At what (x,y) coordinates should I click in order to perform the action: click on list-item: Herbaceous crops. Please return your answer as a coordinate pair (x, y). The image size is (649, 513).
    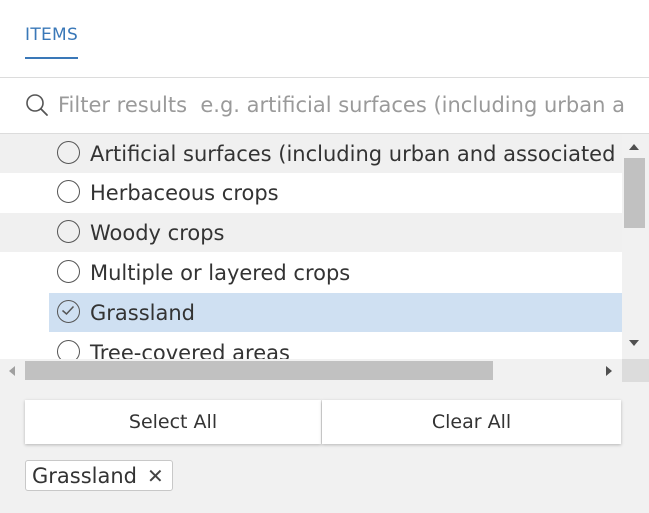
    Looking at the image, I should click on (311, 192).